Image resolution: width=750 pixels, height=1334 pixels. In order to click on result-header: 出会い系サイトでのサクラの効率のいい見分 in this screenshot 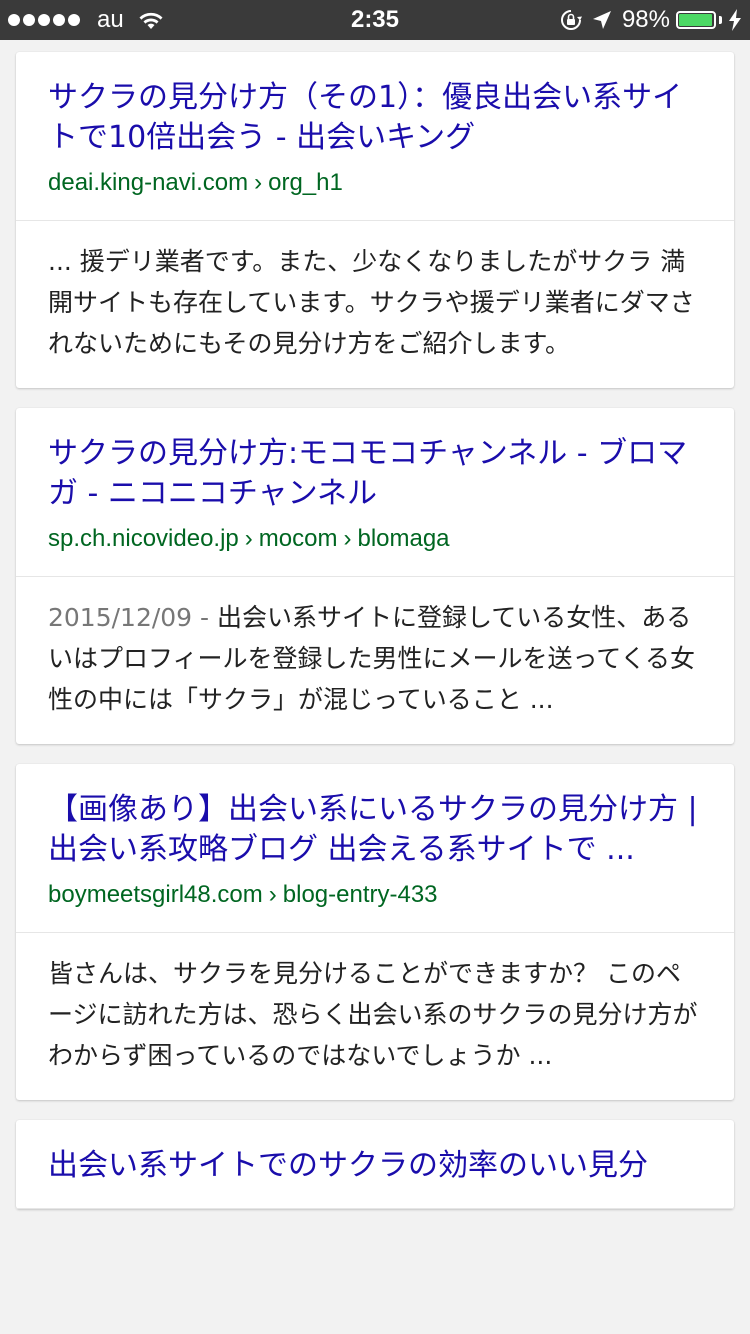, I will do `click(375, 1164)`.